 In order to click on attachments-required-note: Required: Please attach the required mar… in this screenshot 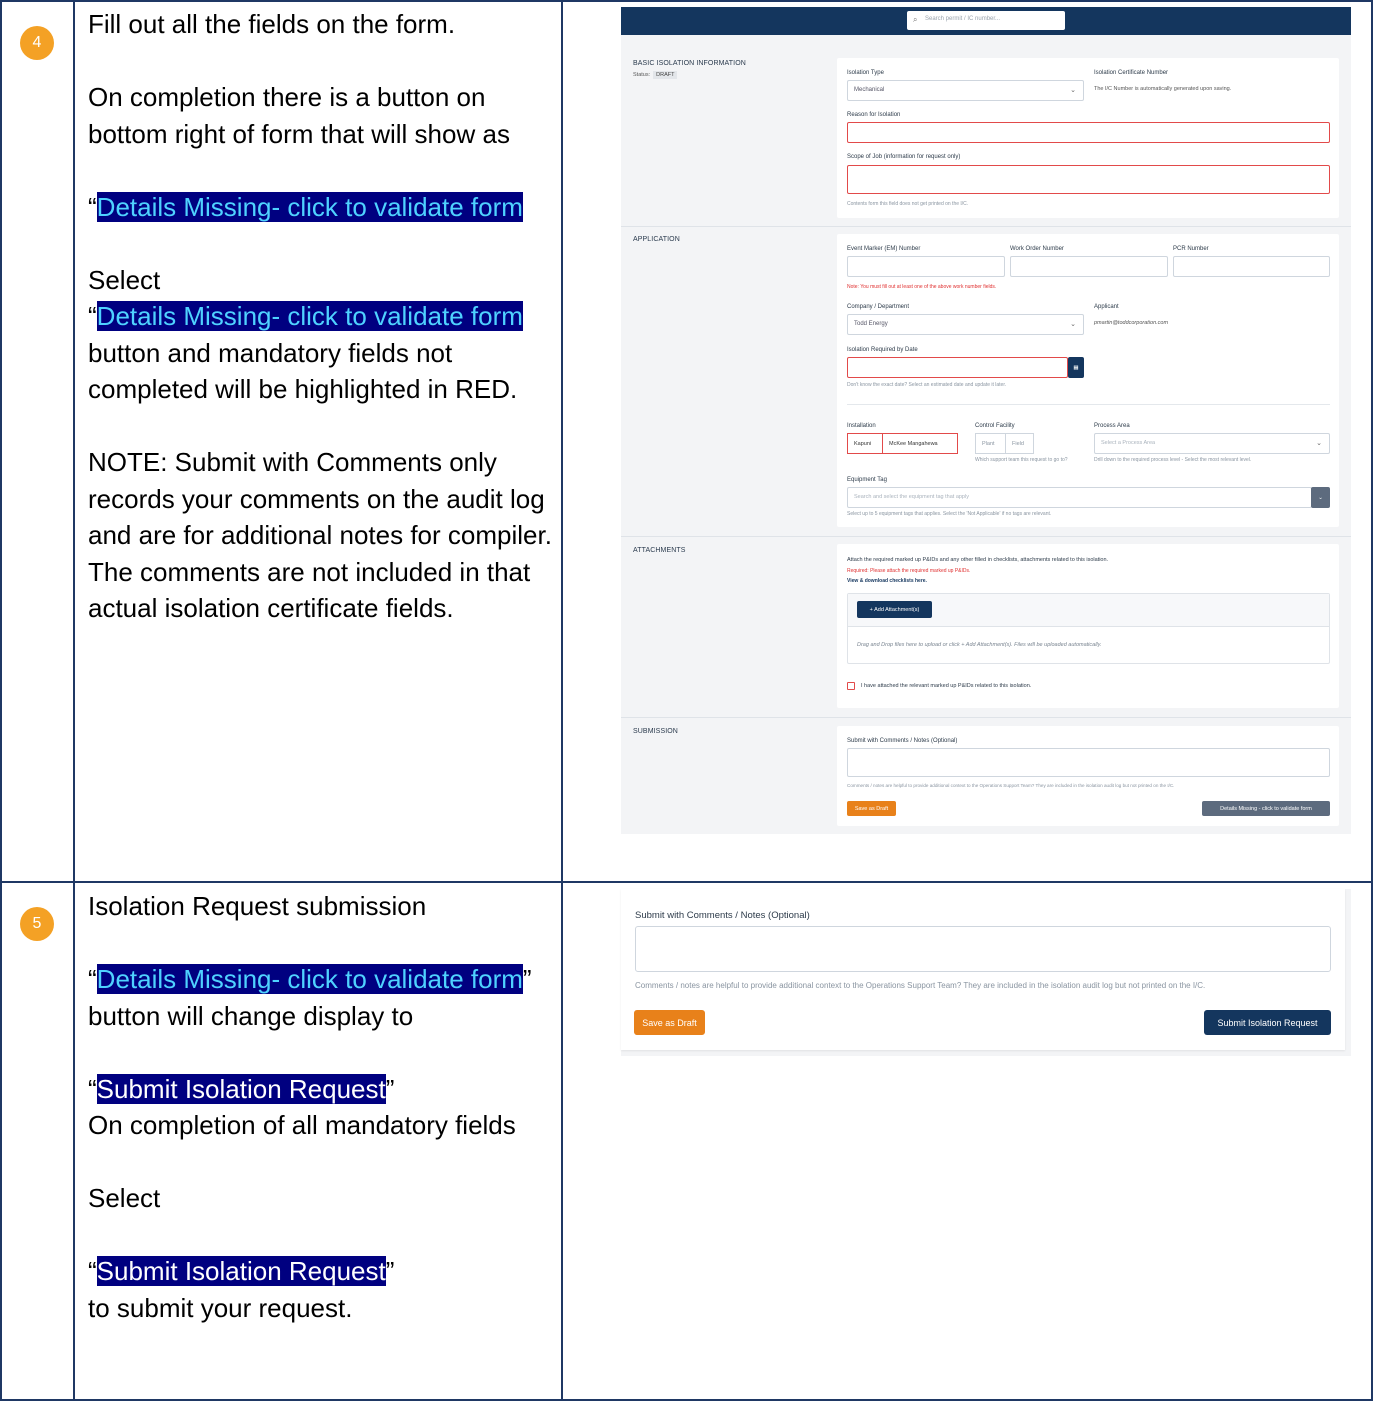, I will do `click(909, 571)`.